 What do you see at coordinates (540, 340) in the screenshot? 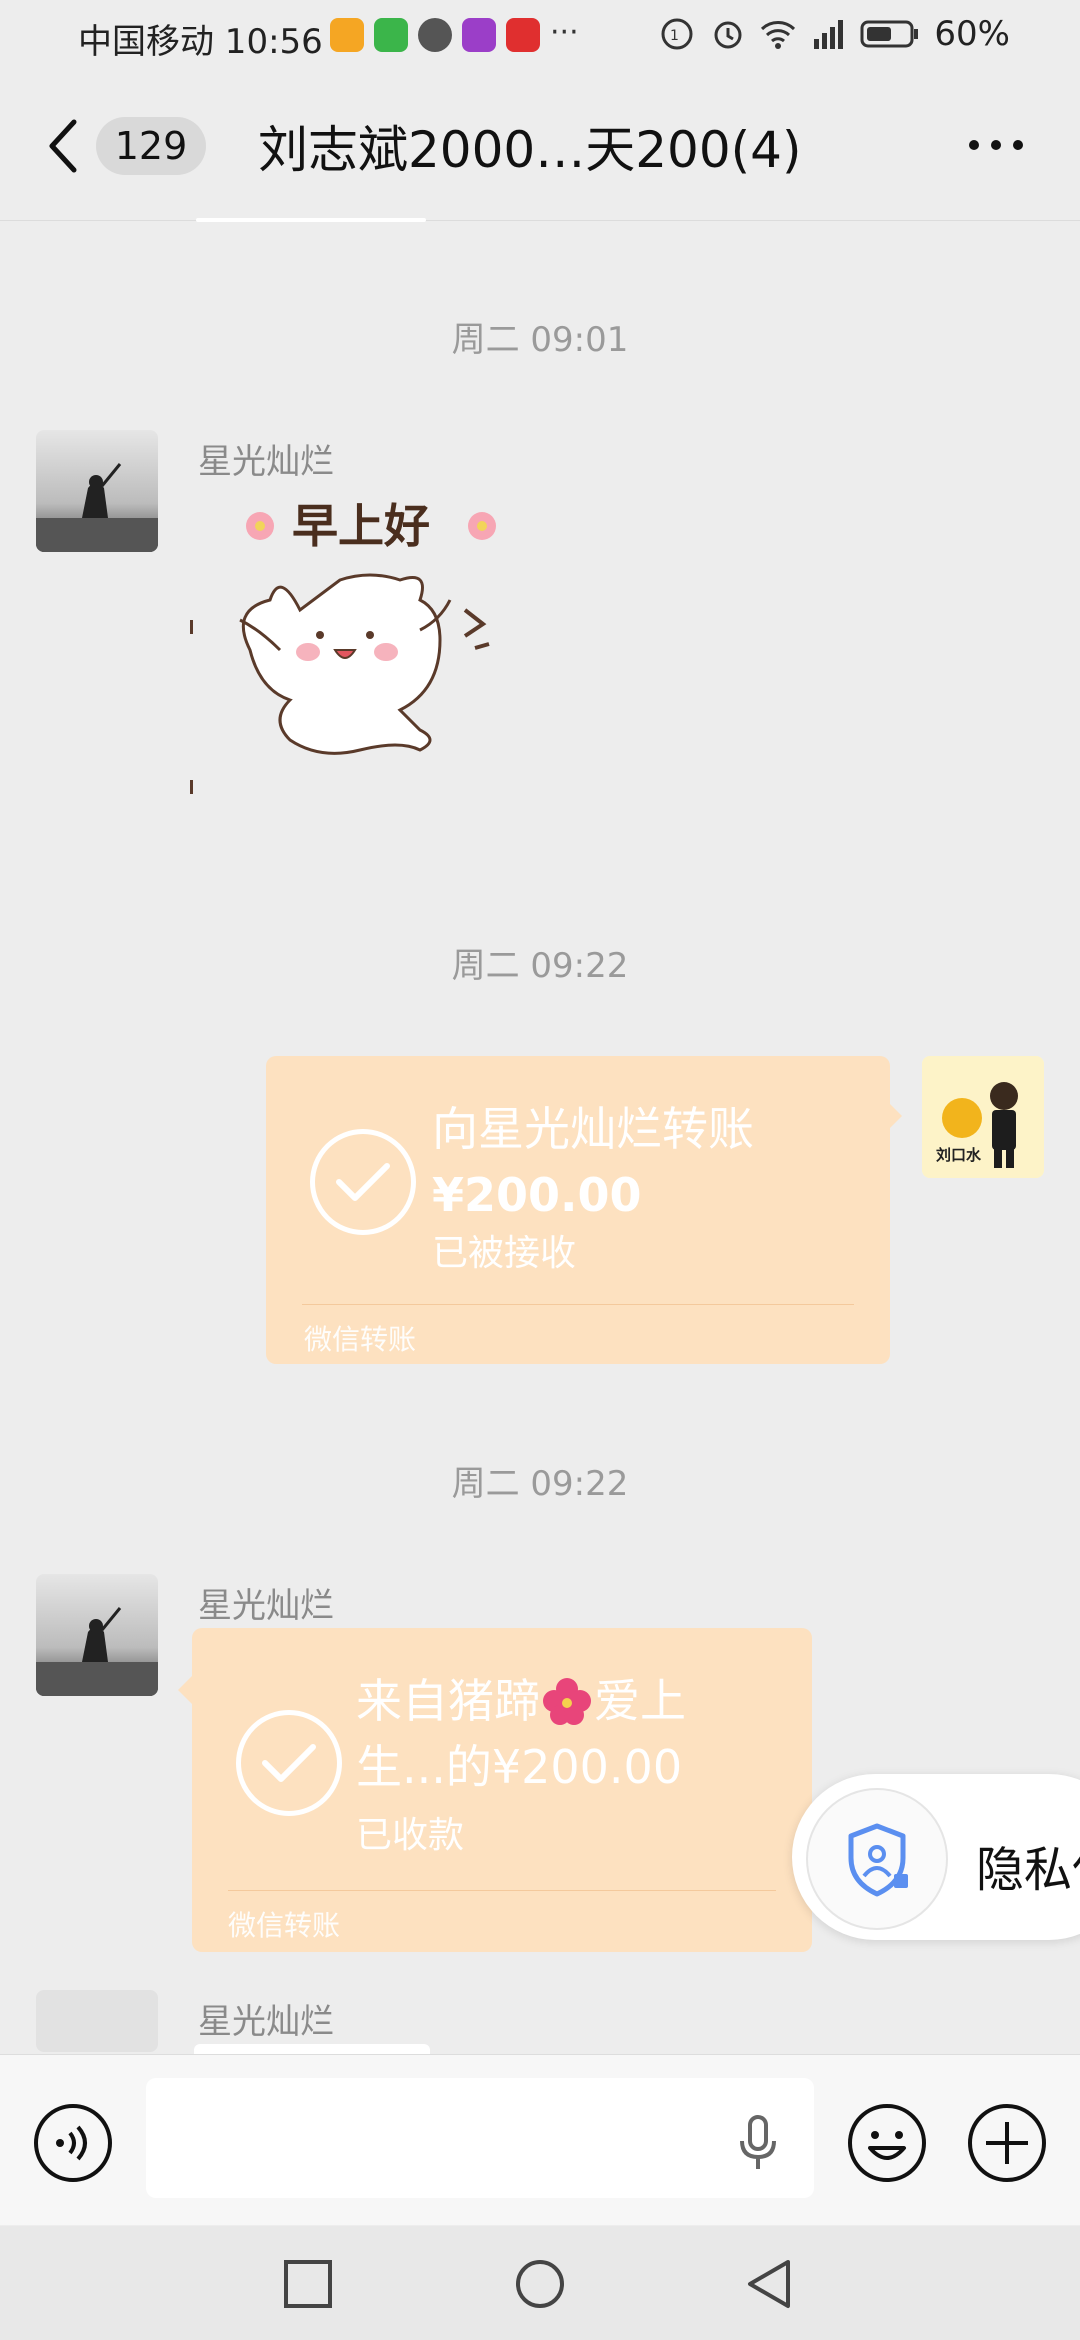
I see `timestamp: 周二 09:01` at bounding box center [540, 340].